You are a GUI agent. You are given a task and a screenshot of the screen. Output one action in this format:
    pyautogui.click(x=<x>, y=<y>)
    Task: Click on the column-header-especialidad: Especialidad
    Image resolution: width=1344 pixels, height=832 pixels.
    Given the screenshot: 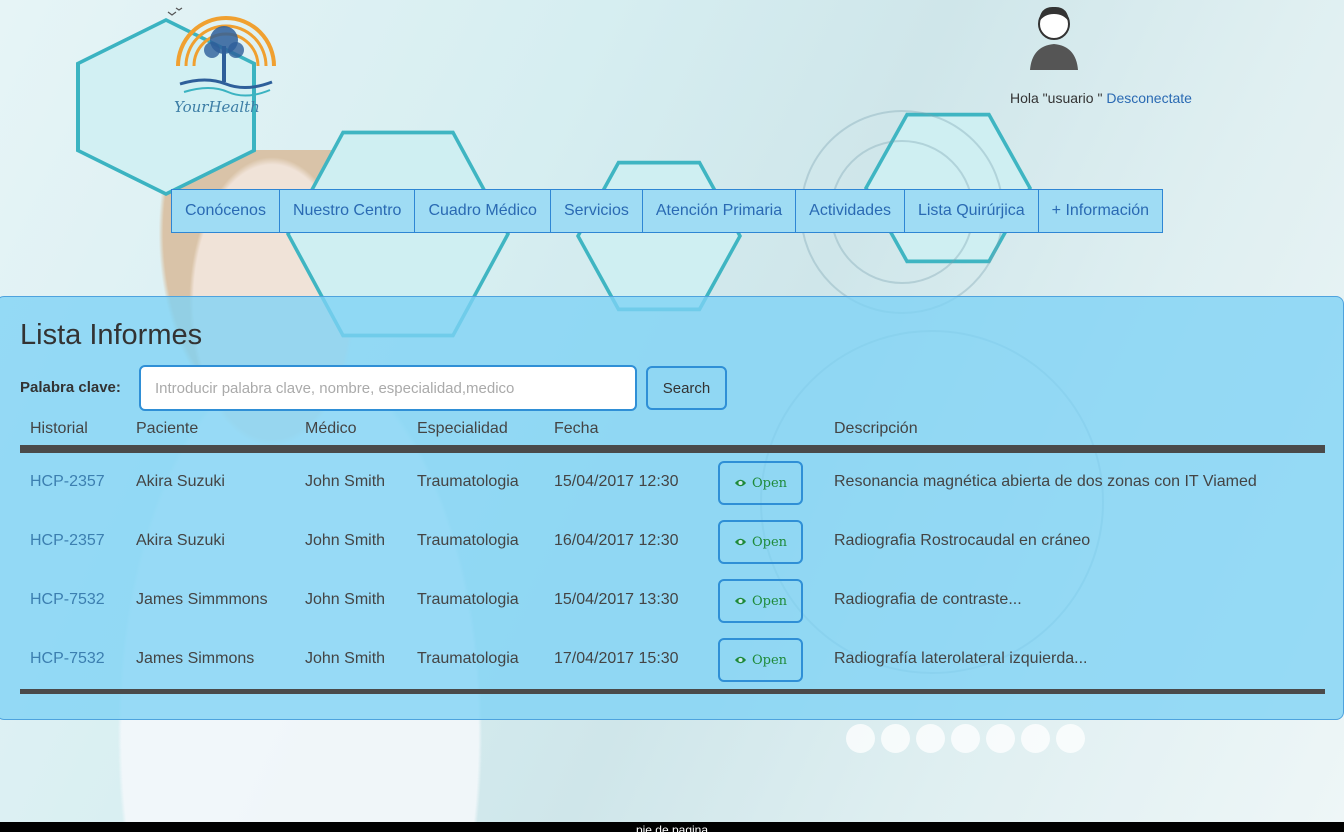 What is the action you would take?
    pyautogui.click(x=462, y=428)
    